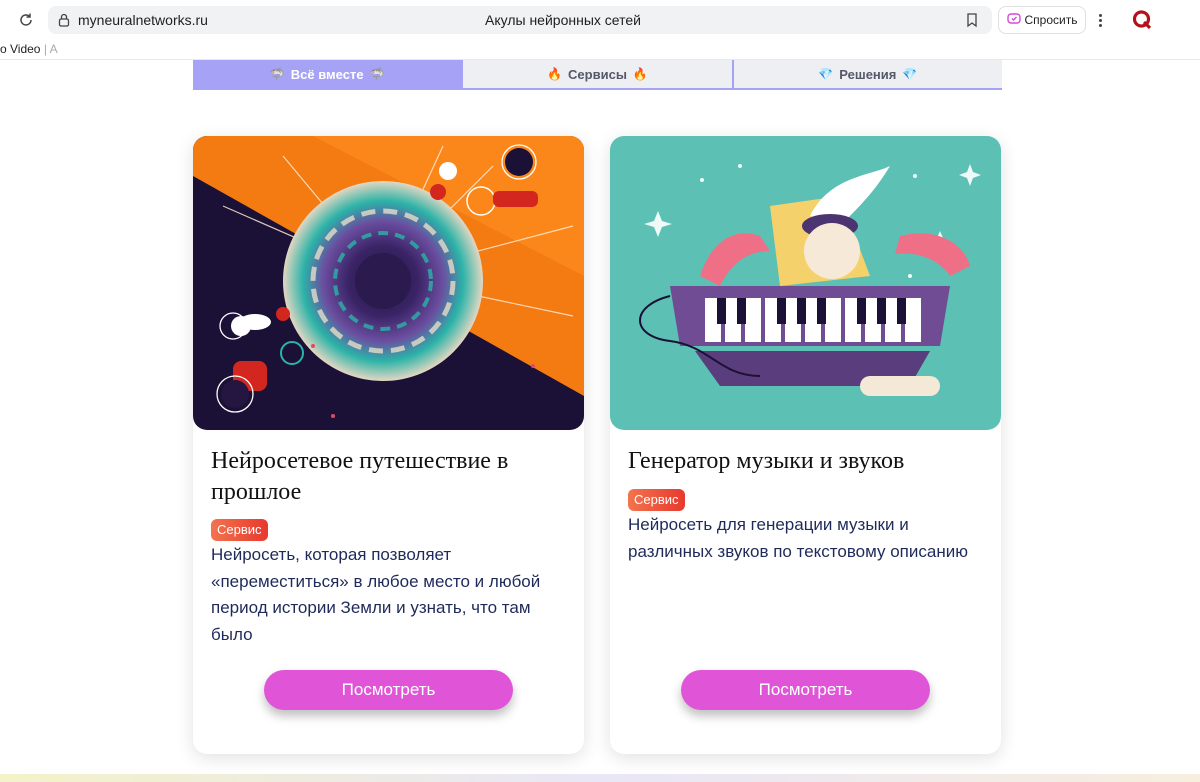 This screenshot has width=1200, height=782. I want to click on ask-button: Спросить, so click(1042, 20).